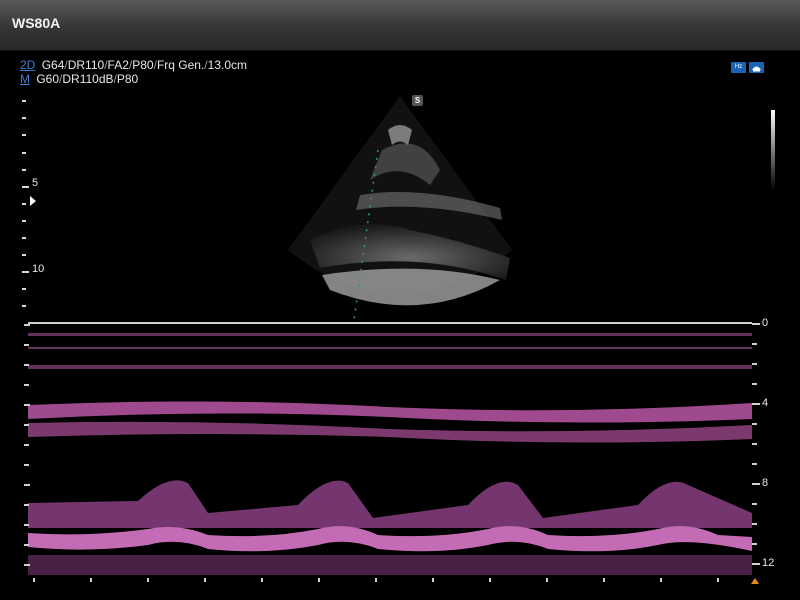  I want to click on hz-badge: Hz, so click(738, 67).